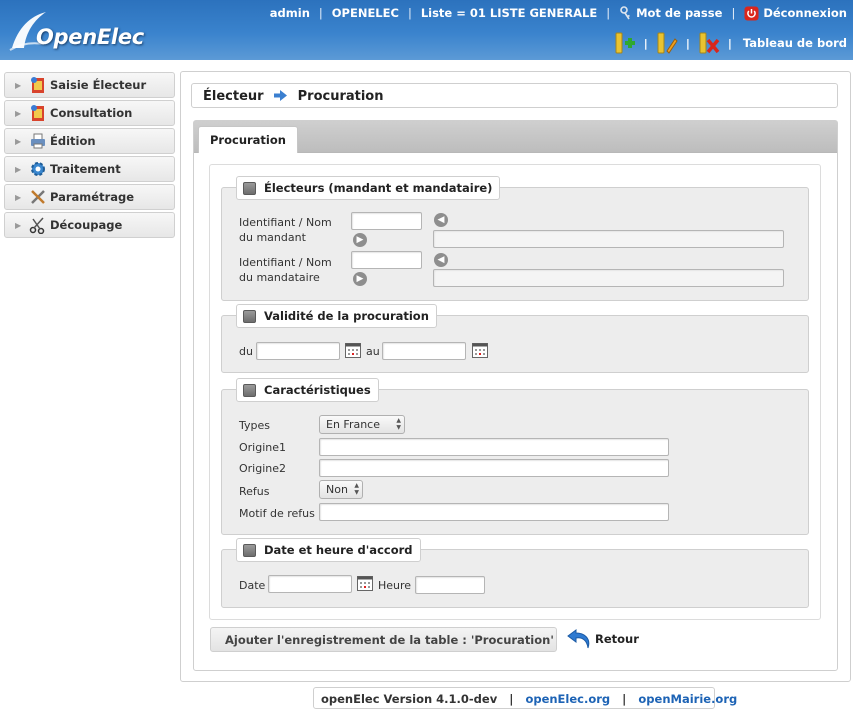  I want to click on heure-accord-input, so click(450, 585).